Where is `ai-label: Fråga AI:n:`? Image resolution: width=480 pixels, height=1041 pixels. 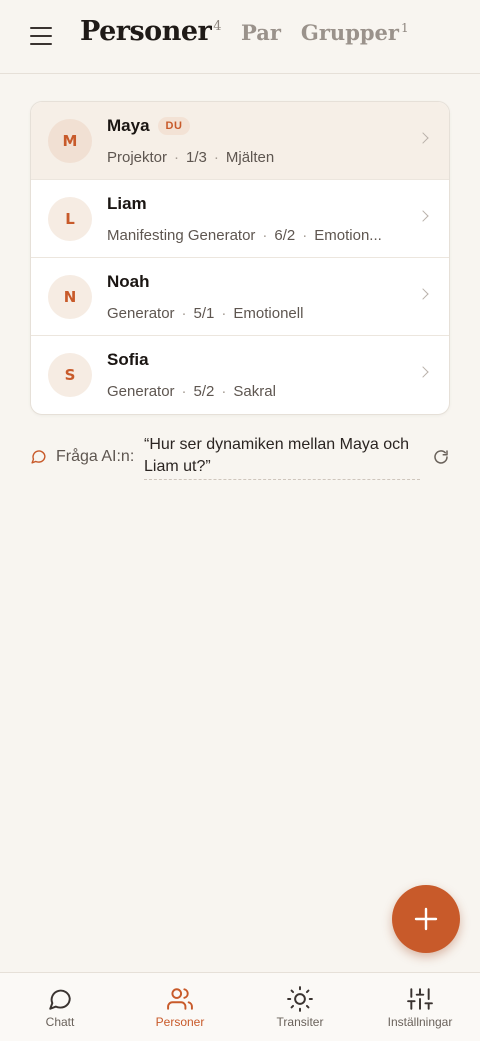
ai-label: Fråga AI:n: is located at coordinates (95, 456).